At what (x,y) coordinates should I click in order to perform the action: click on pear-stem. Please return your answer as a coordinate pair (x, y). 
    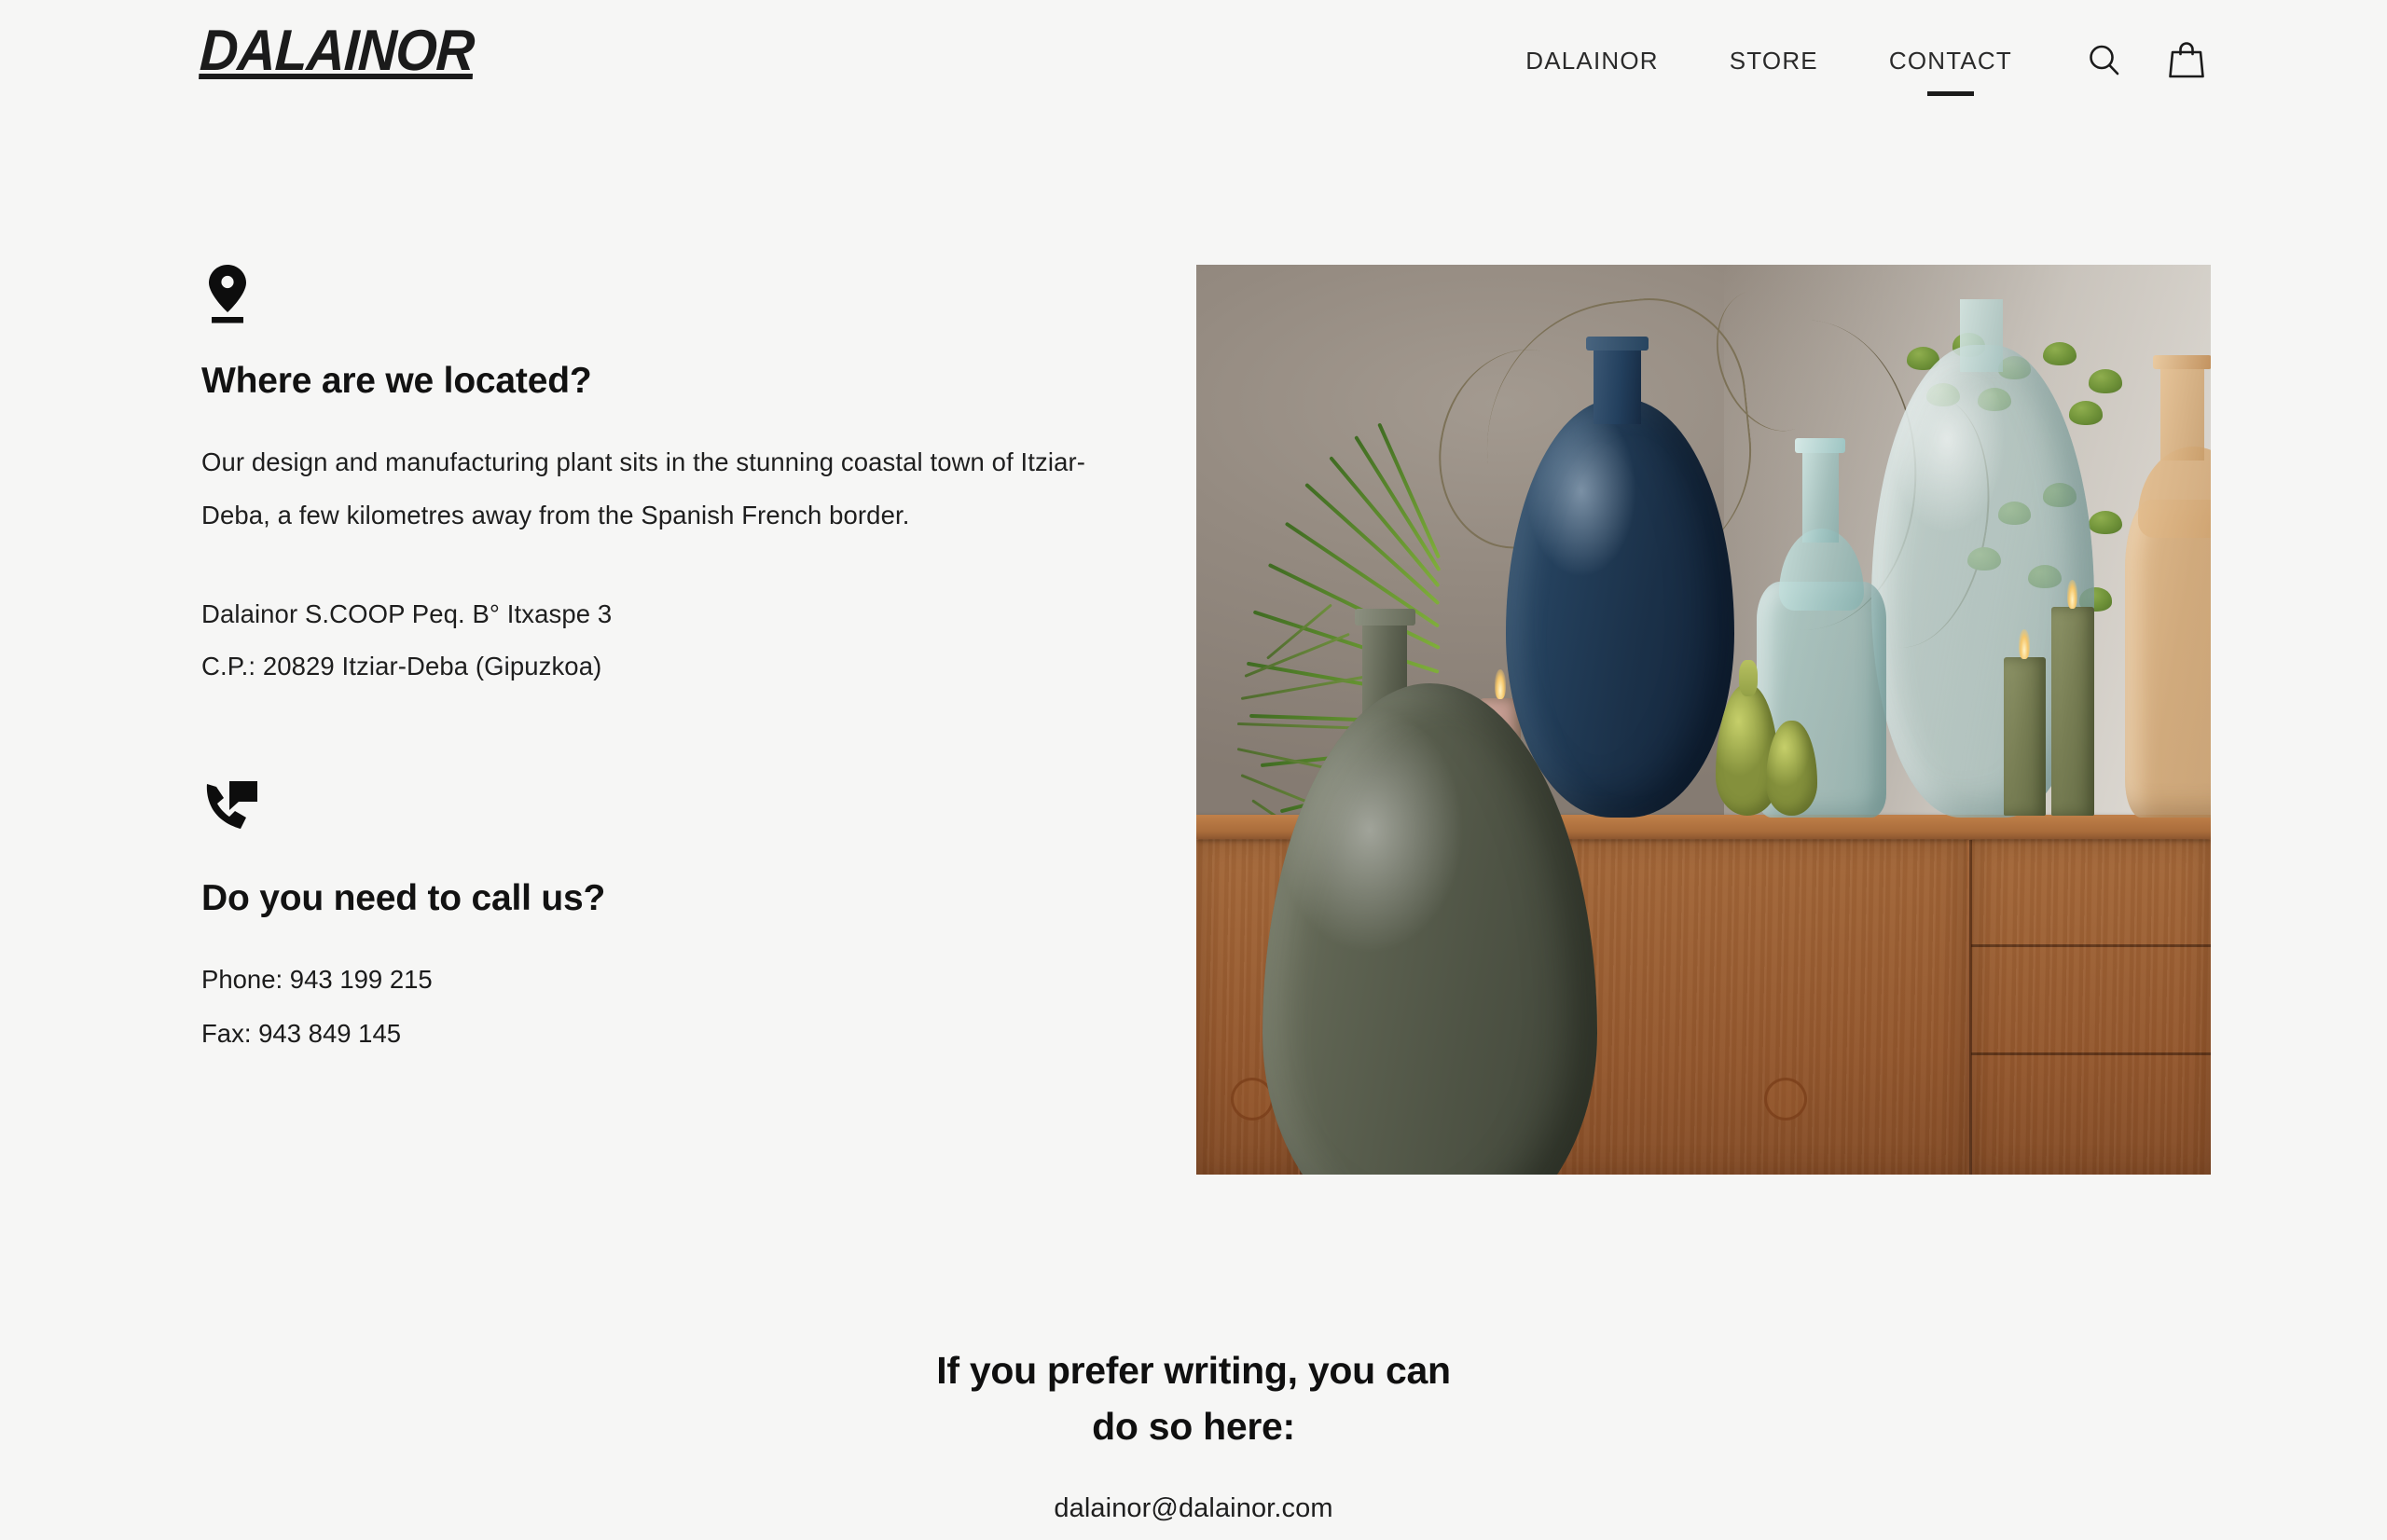
    Looking at the image, I should click on (1748, 677).